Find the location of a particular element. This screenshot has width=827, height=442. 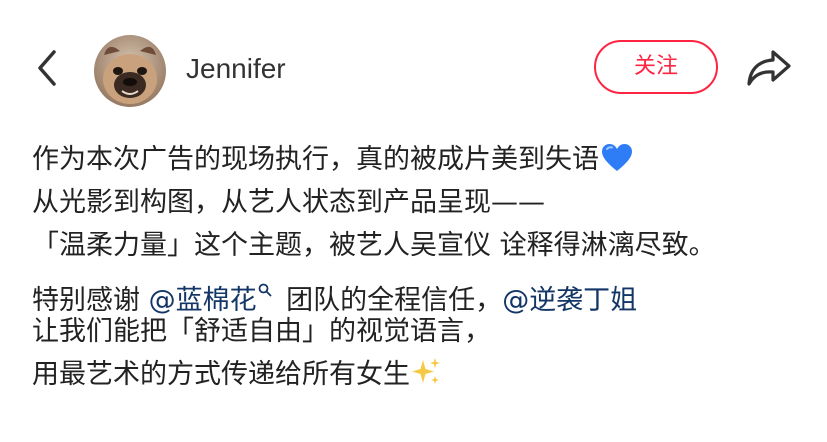

share-button is located at coordinates (770, 68).